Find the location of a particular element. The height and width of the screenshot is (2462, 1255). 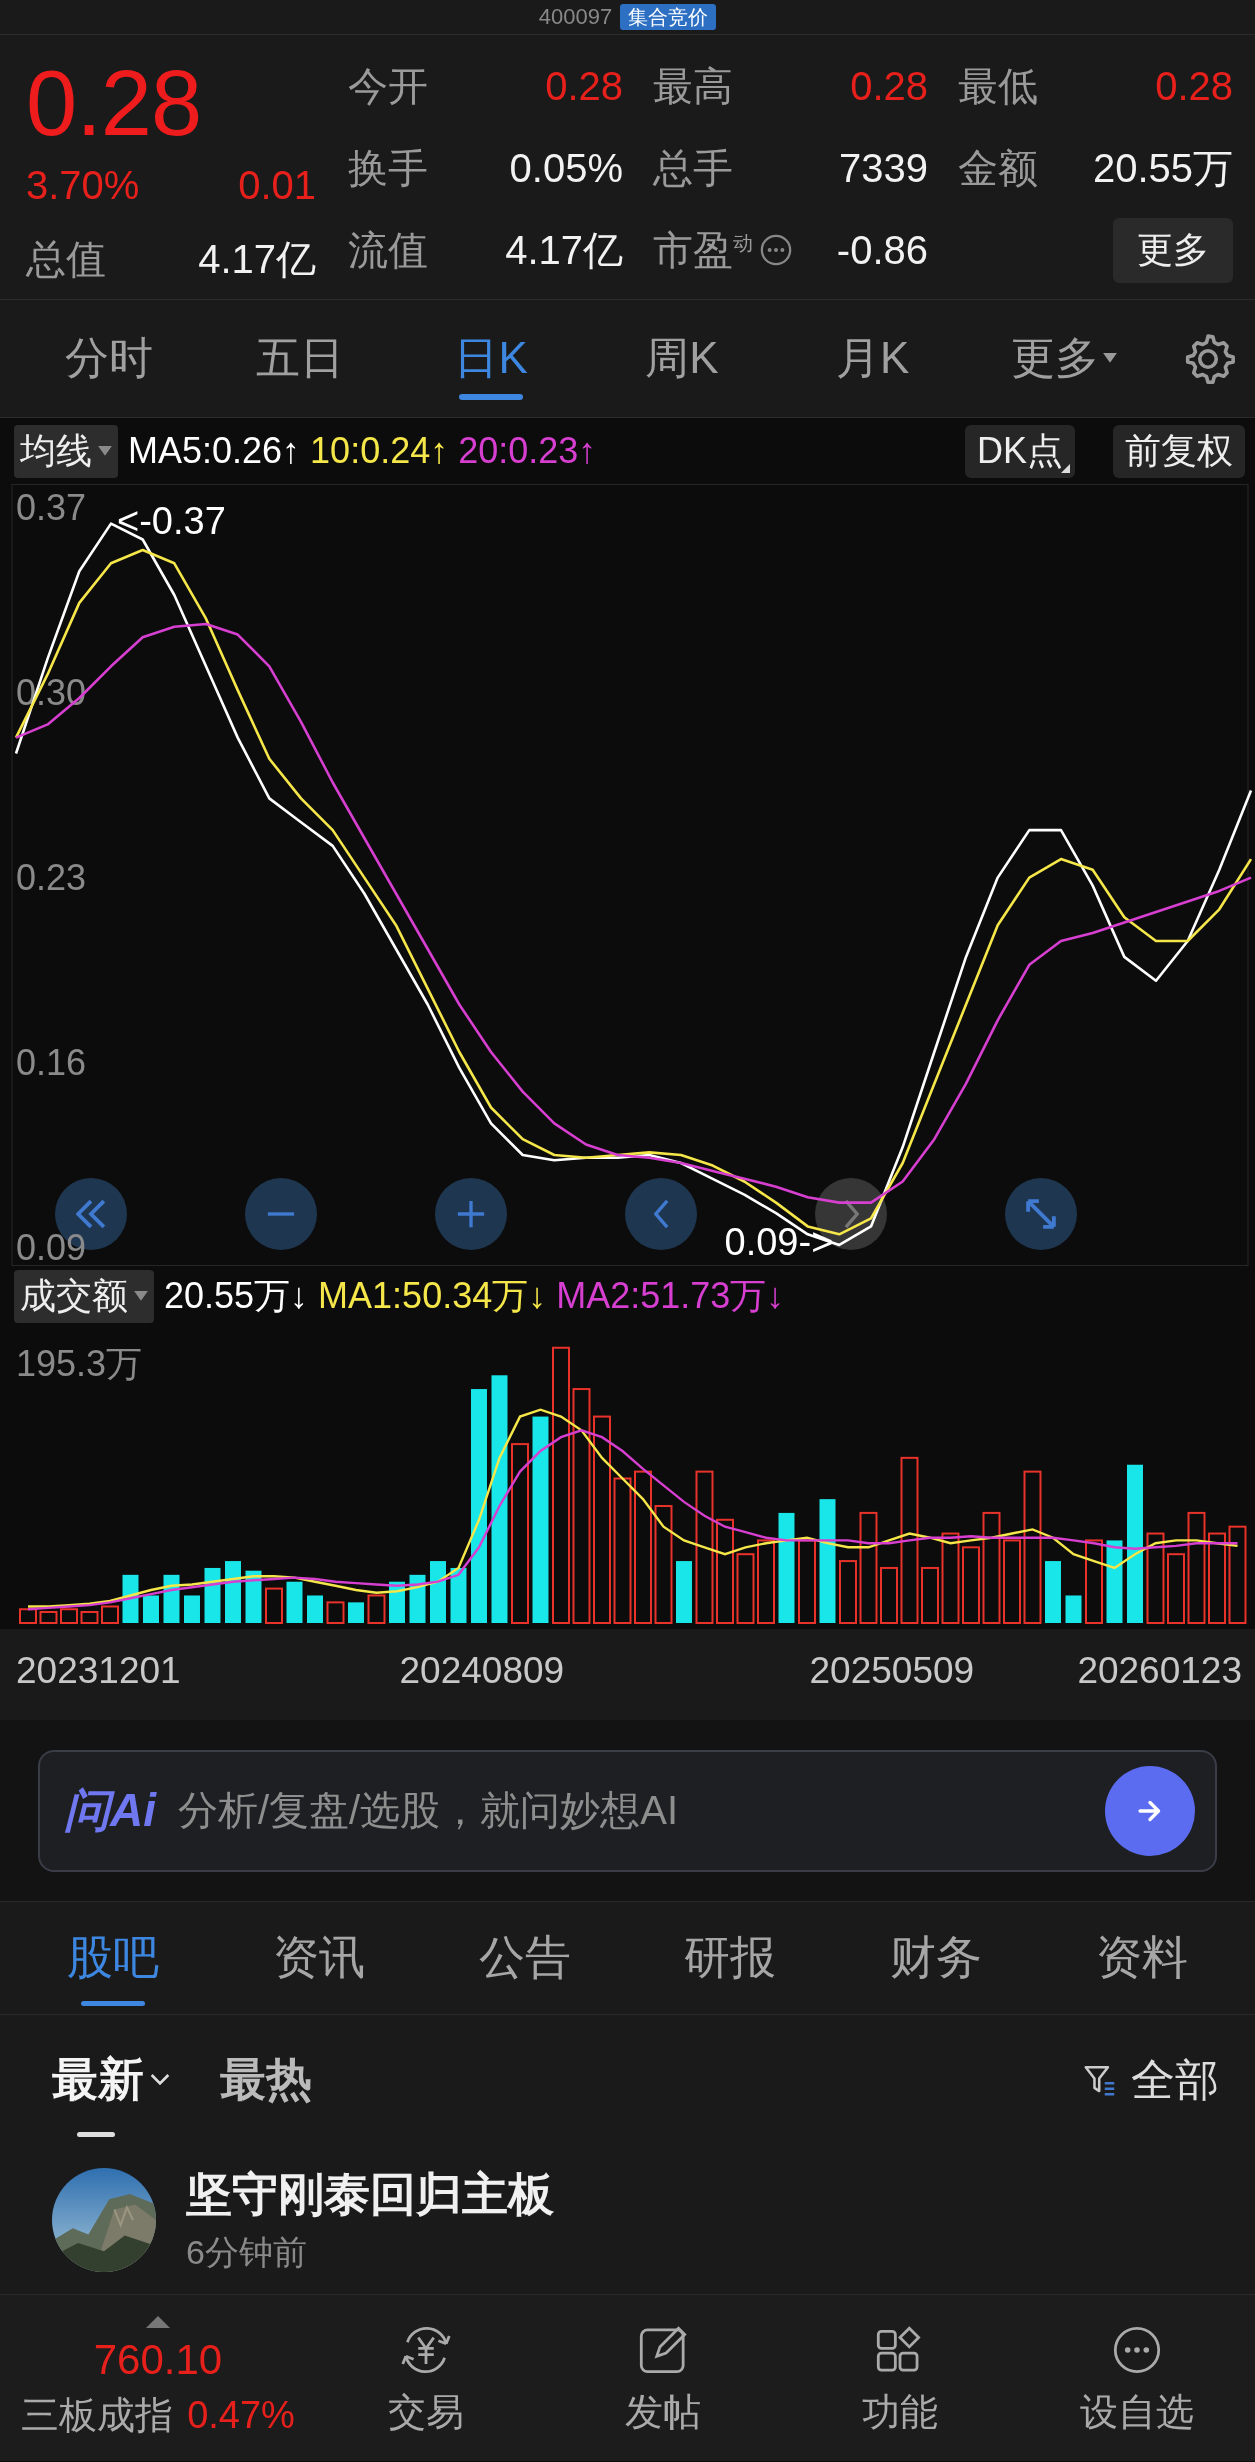

axis-label: 0.09 is located at coordinates (51, 1246).